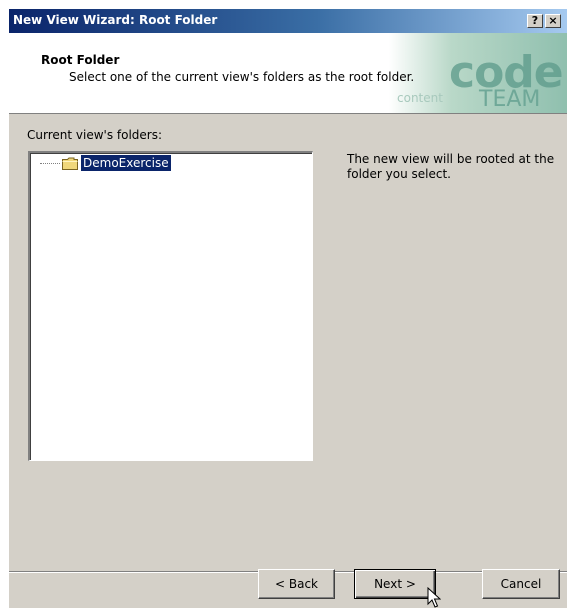 The image size is (567, 608). Describe the element at coordinates (535, 21) in the screenshot. I see `help-button: ?` at that location.